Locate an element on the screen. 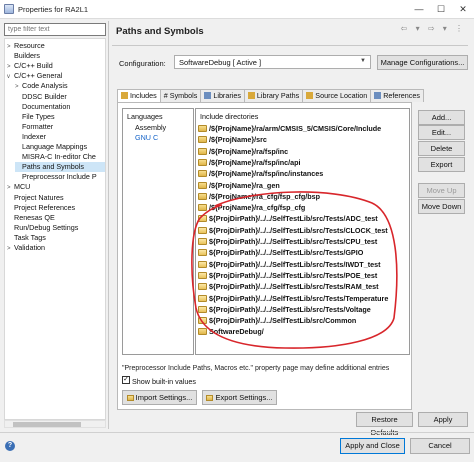  tree-item-label: Paths and Symbols is located at coordinates (53, 167).